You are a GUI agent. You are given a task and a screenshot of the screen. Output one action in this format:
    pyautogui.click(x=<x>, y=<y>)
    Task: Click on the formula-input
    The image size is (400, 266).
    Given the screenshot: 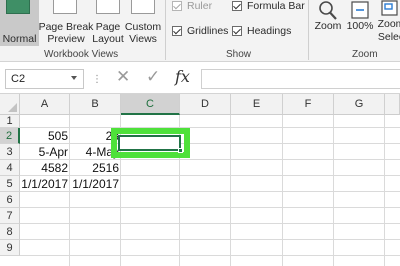 What is the action you would take?
    pyautogui.click(x=300, y=79)
    